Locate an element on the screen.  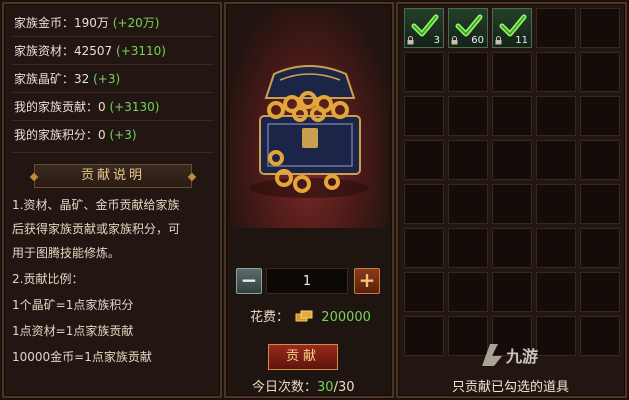
description-line: 1.资材、晶矿、金币贡献给家族 is located at coordinates (96, 205).